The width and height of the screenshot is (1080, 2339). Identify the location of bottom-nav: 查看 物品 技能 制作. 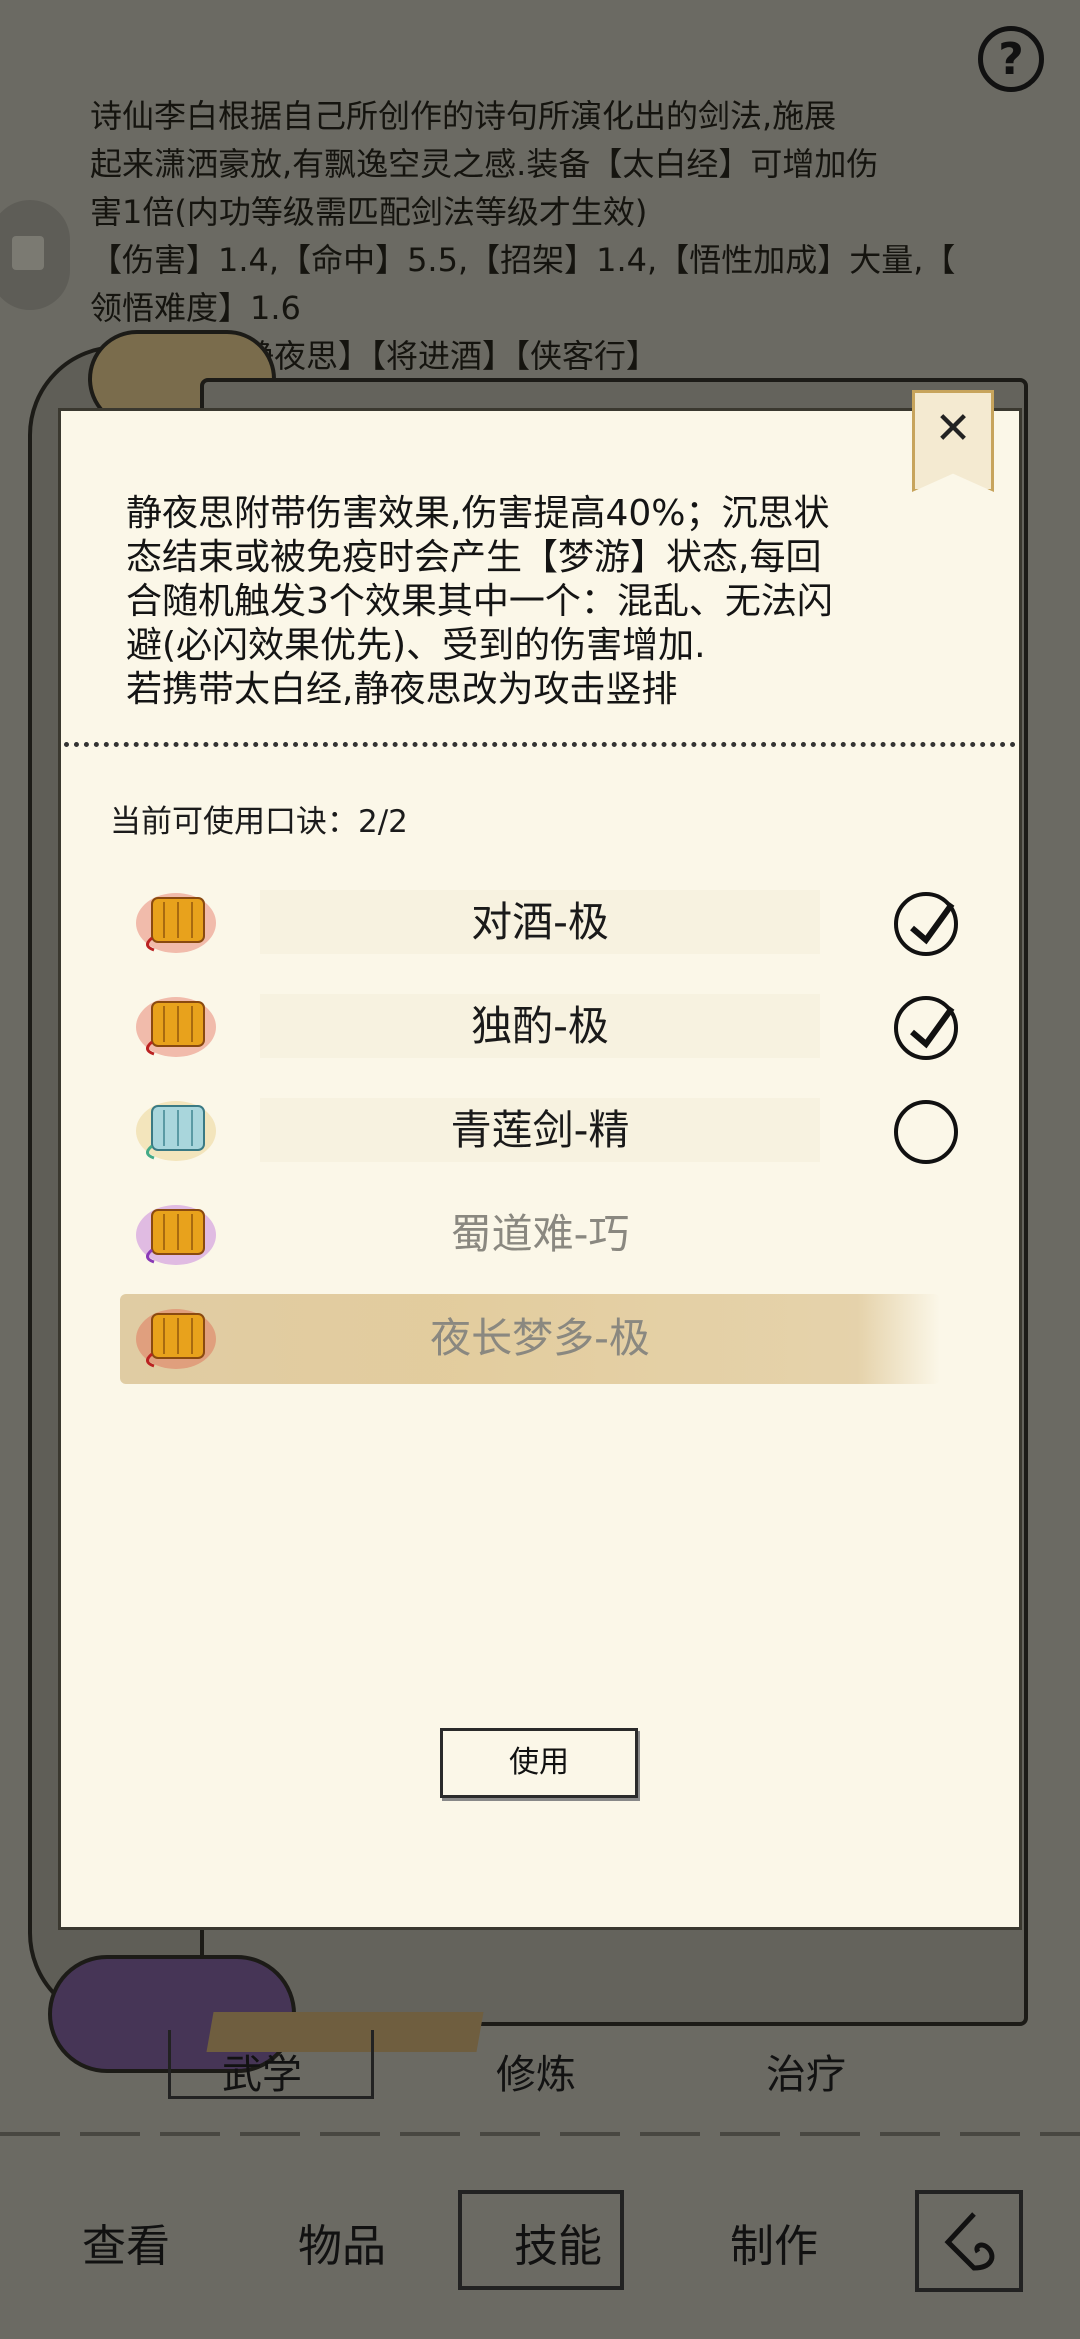
(540, 2245).